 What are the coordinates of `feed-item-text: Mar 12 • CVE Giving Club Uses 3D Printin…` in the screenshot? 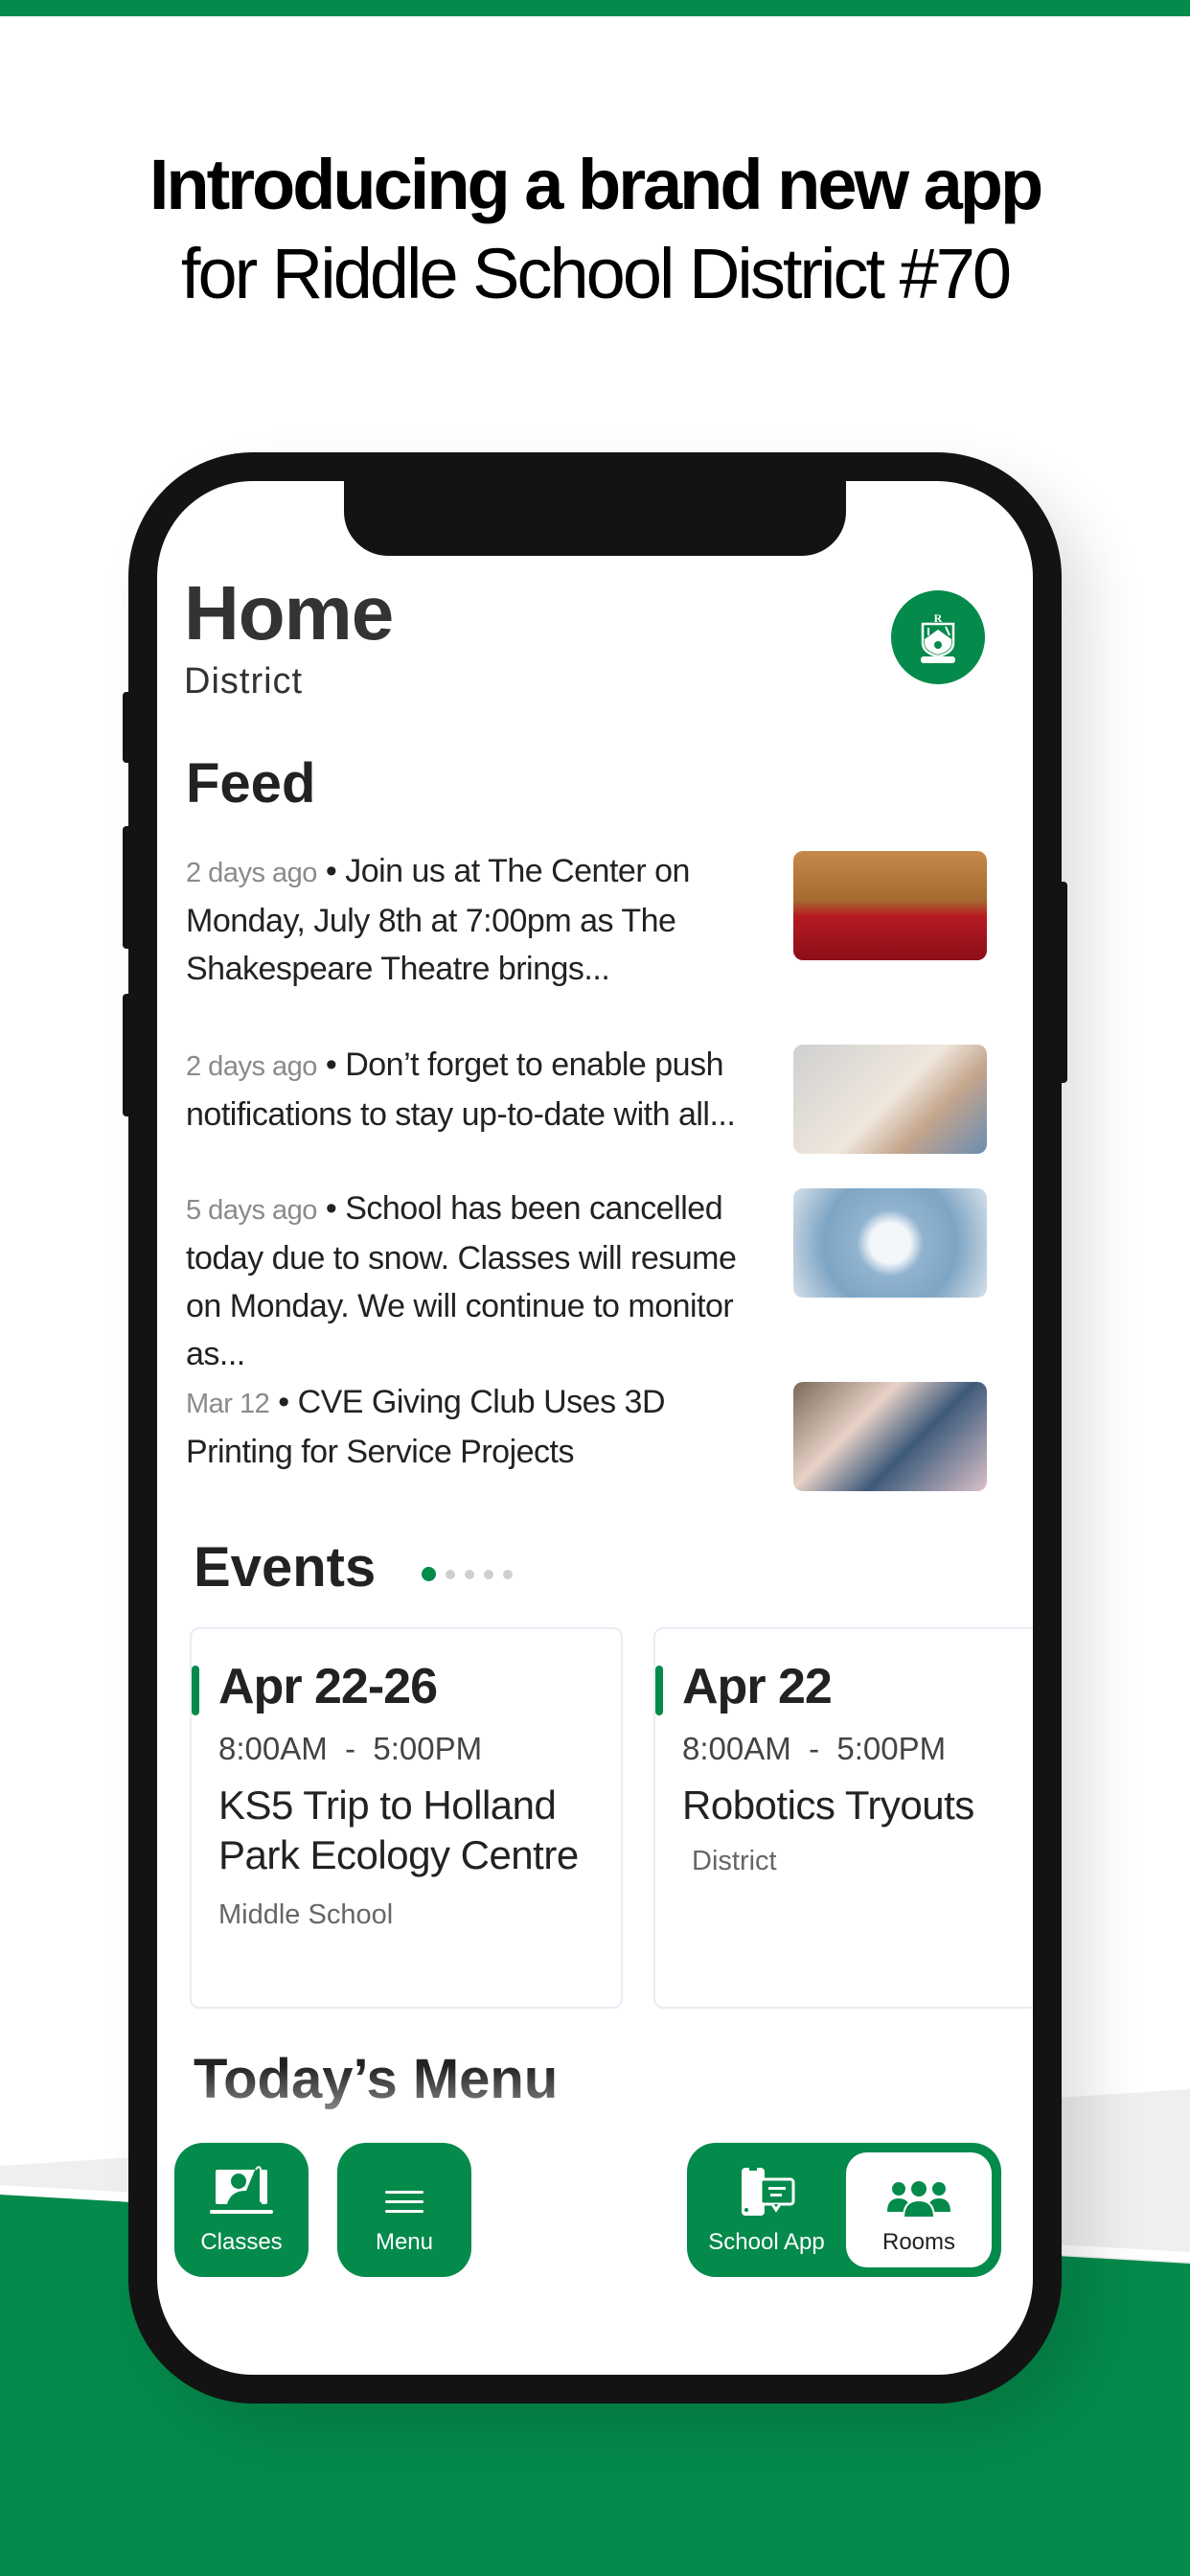 It's located at (483, 1427).